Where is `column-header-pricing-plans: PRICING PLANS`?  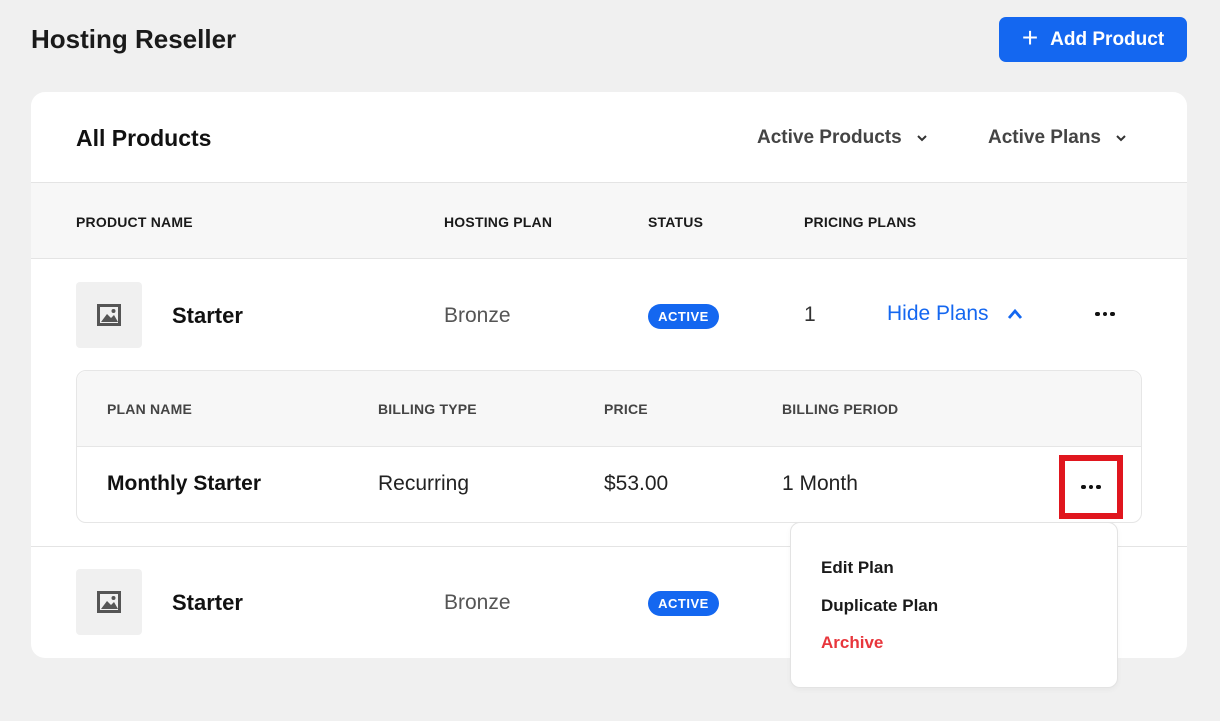 column-header-pricing-plans: PRICING PLANS is located at coordinates (860, 222).